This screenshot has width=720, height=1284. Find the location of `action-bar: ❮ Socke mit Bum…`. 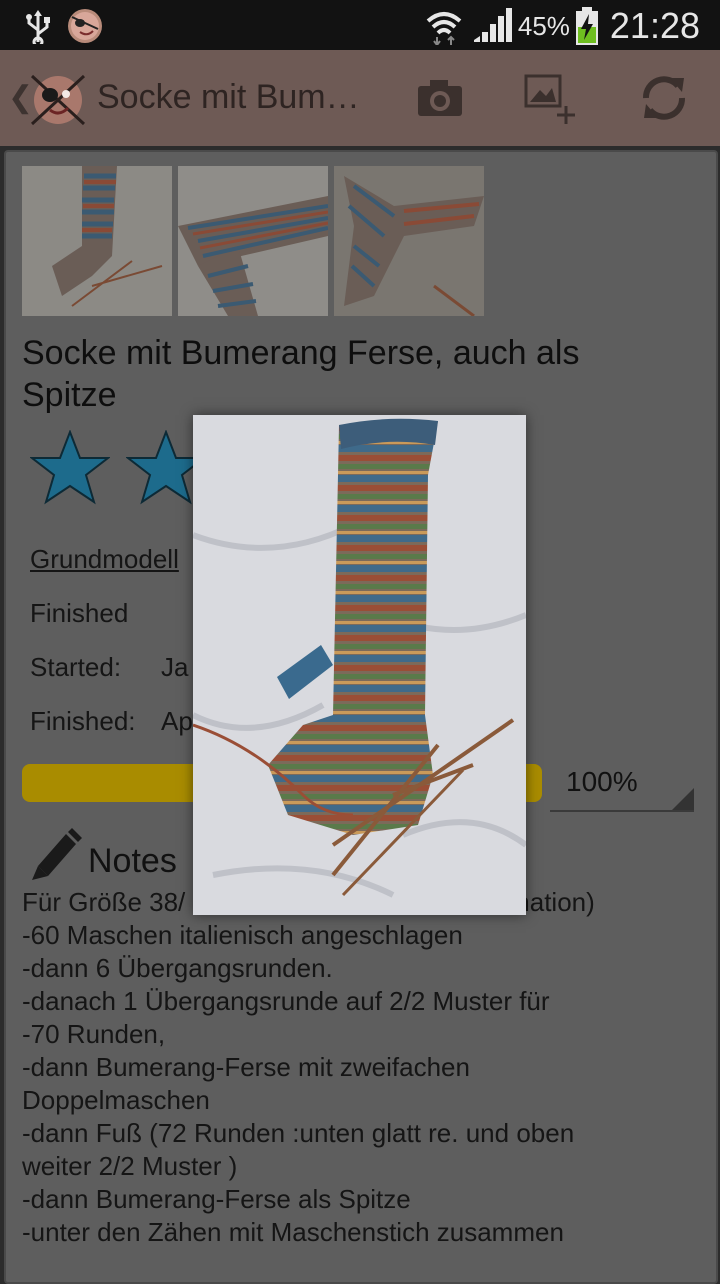

action-bar: ❮ Socke mit Bum… is located at coordinates (360, 98).